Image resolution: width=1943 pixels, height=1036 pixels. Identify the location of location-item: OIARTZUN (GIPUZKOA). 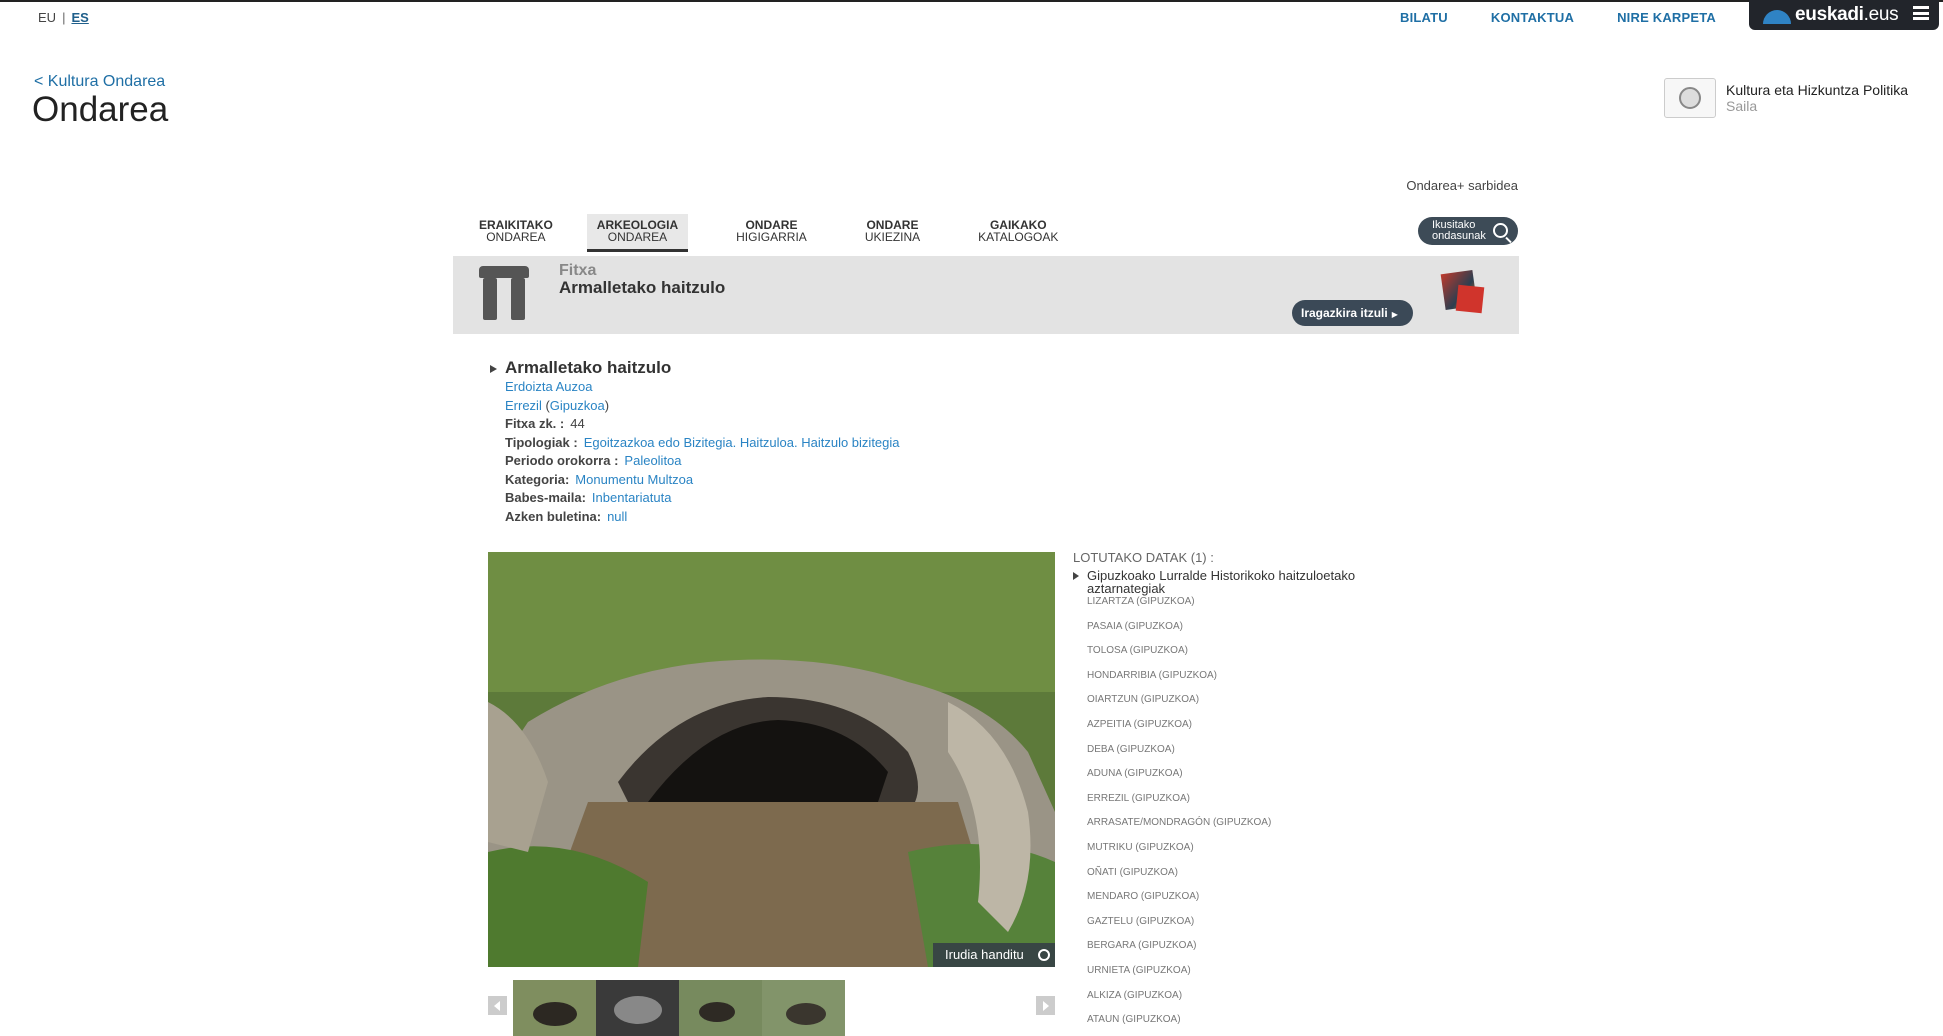
(1230, 705).